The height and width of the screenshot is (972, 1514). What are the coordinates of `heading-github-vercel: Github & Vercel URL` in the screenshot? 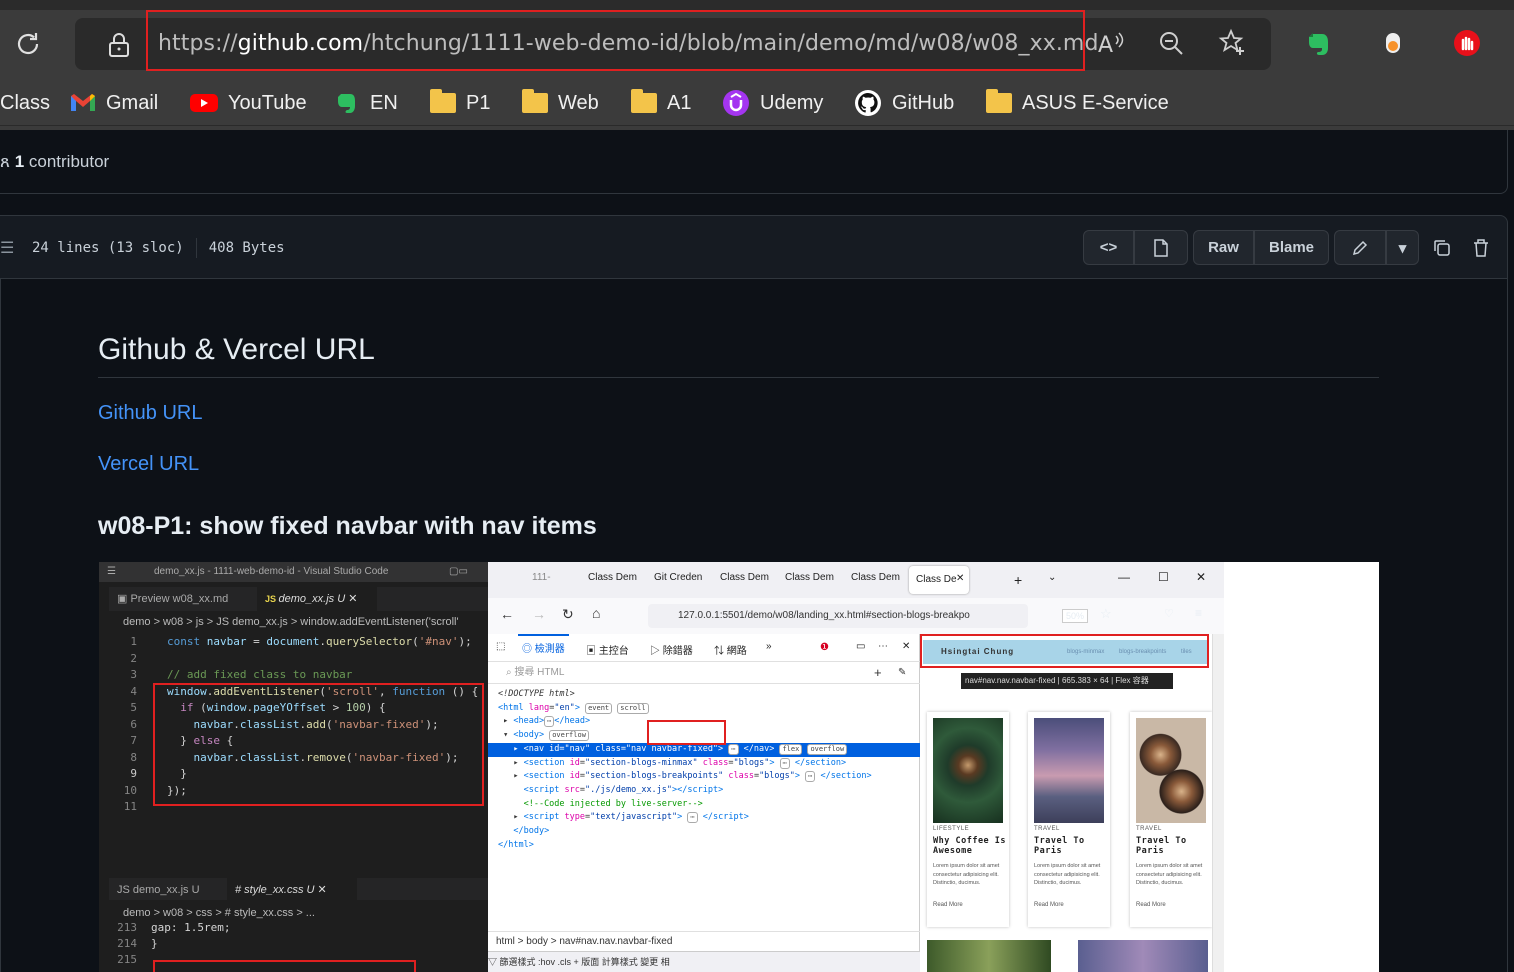 It's located at (236, 349).